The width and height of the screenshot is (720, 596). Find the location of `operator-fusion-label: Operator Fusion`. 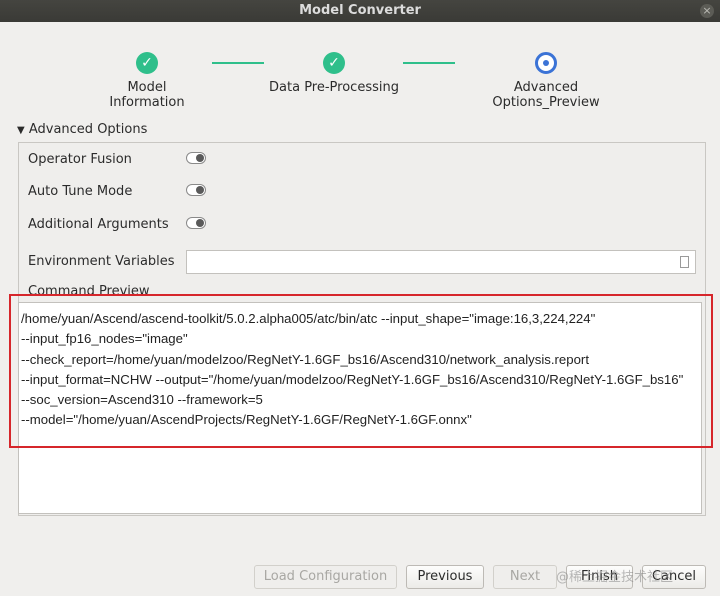

operator-fusion-label: Operator Fusion is located at coordinates (80, 159).